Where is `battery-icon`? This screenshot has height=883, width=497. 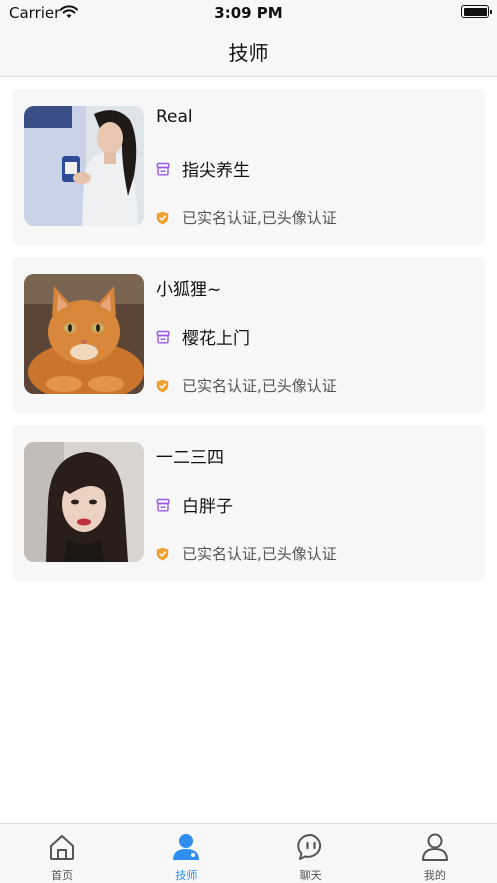
battery-icon is located at coordinates (476, 11).